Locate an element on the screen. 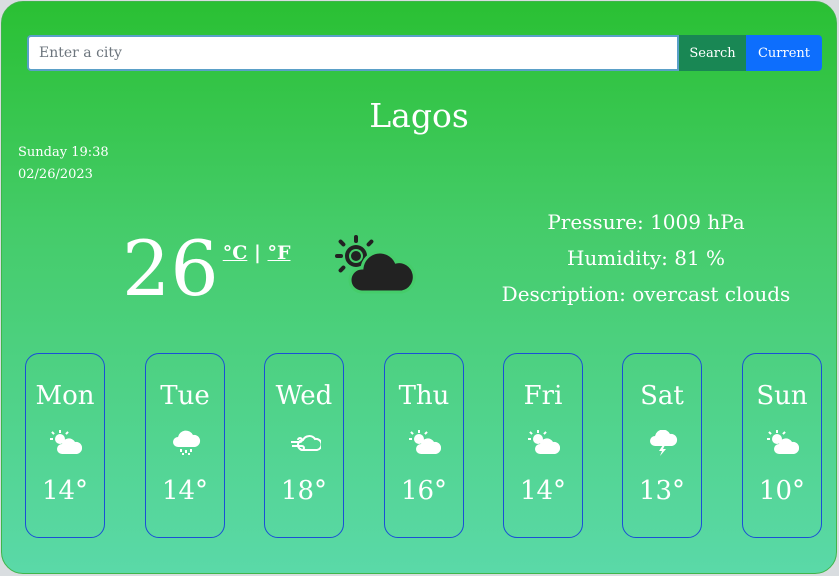 The image size is (839, 576). search-button: Search is located at coordinates (712, 53).